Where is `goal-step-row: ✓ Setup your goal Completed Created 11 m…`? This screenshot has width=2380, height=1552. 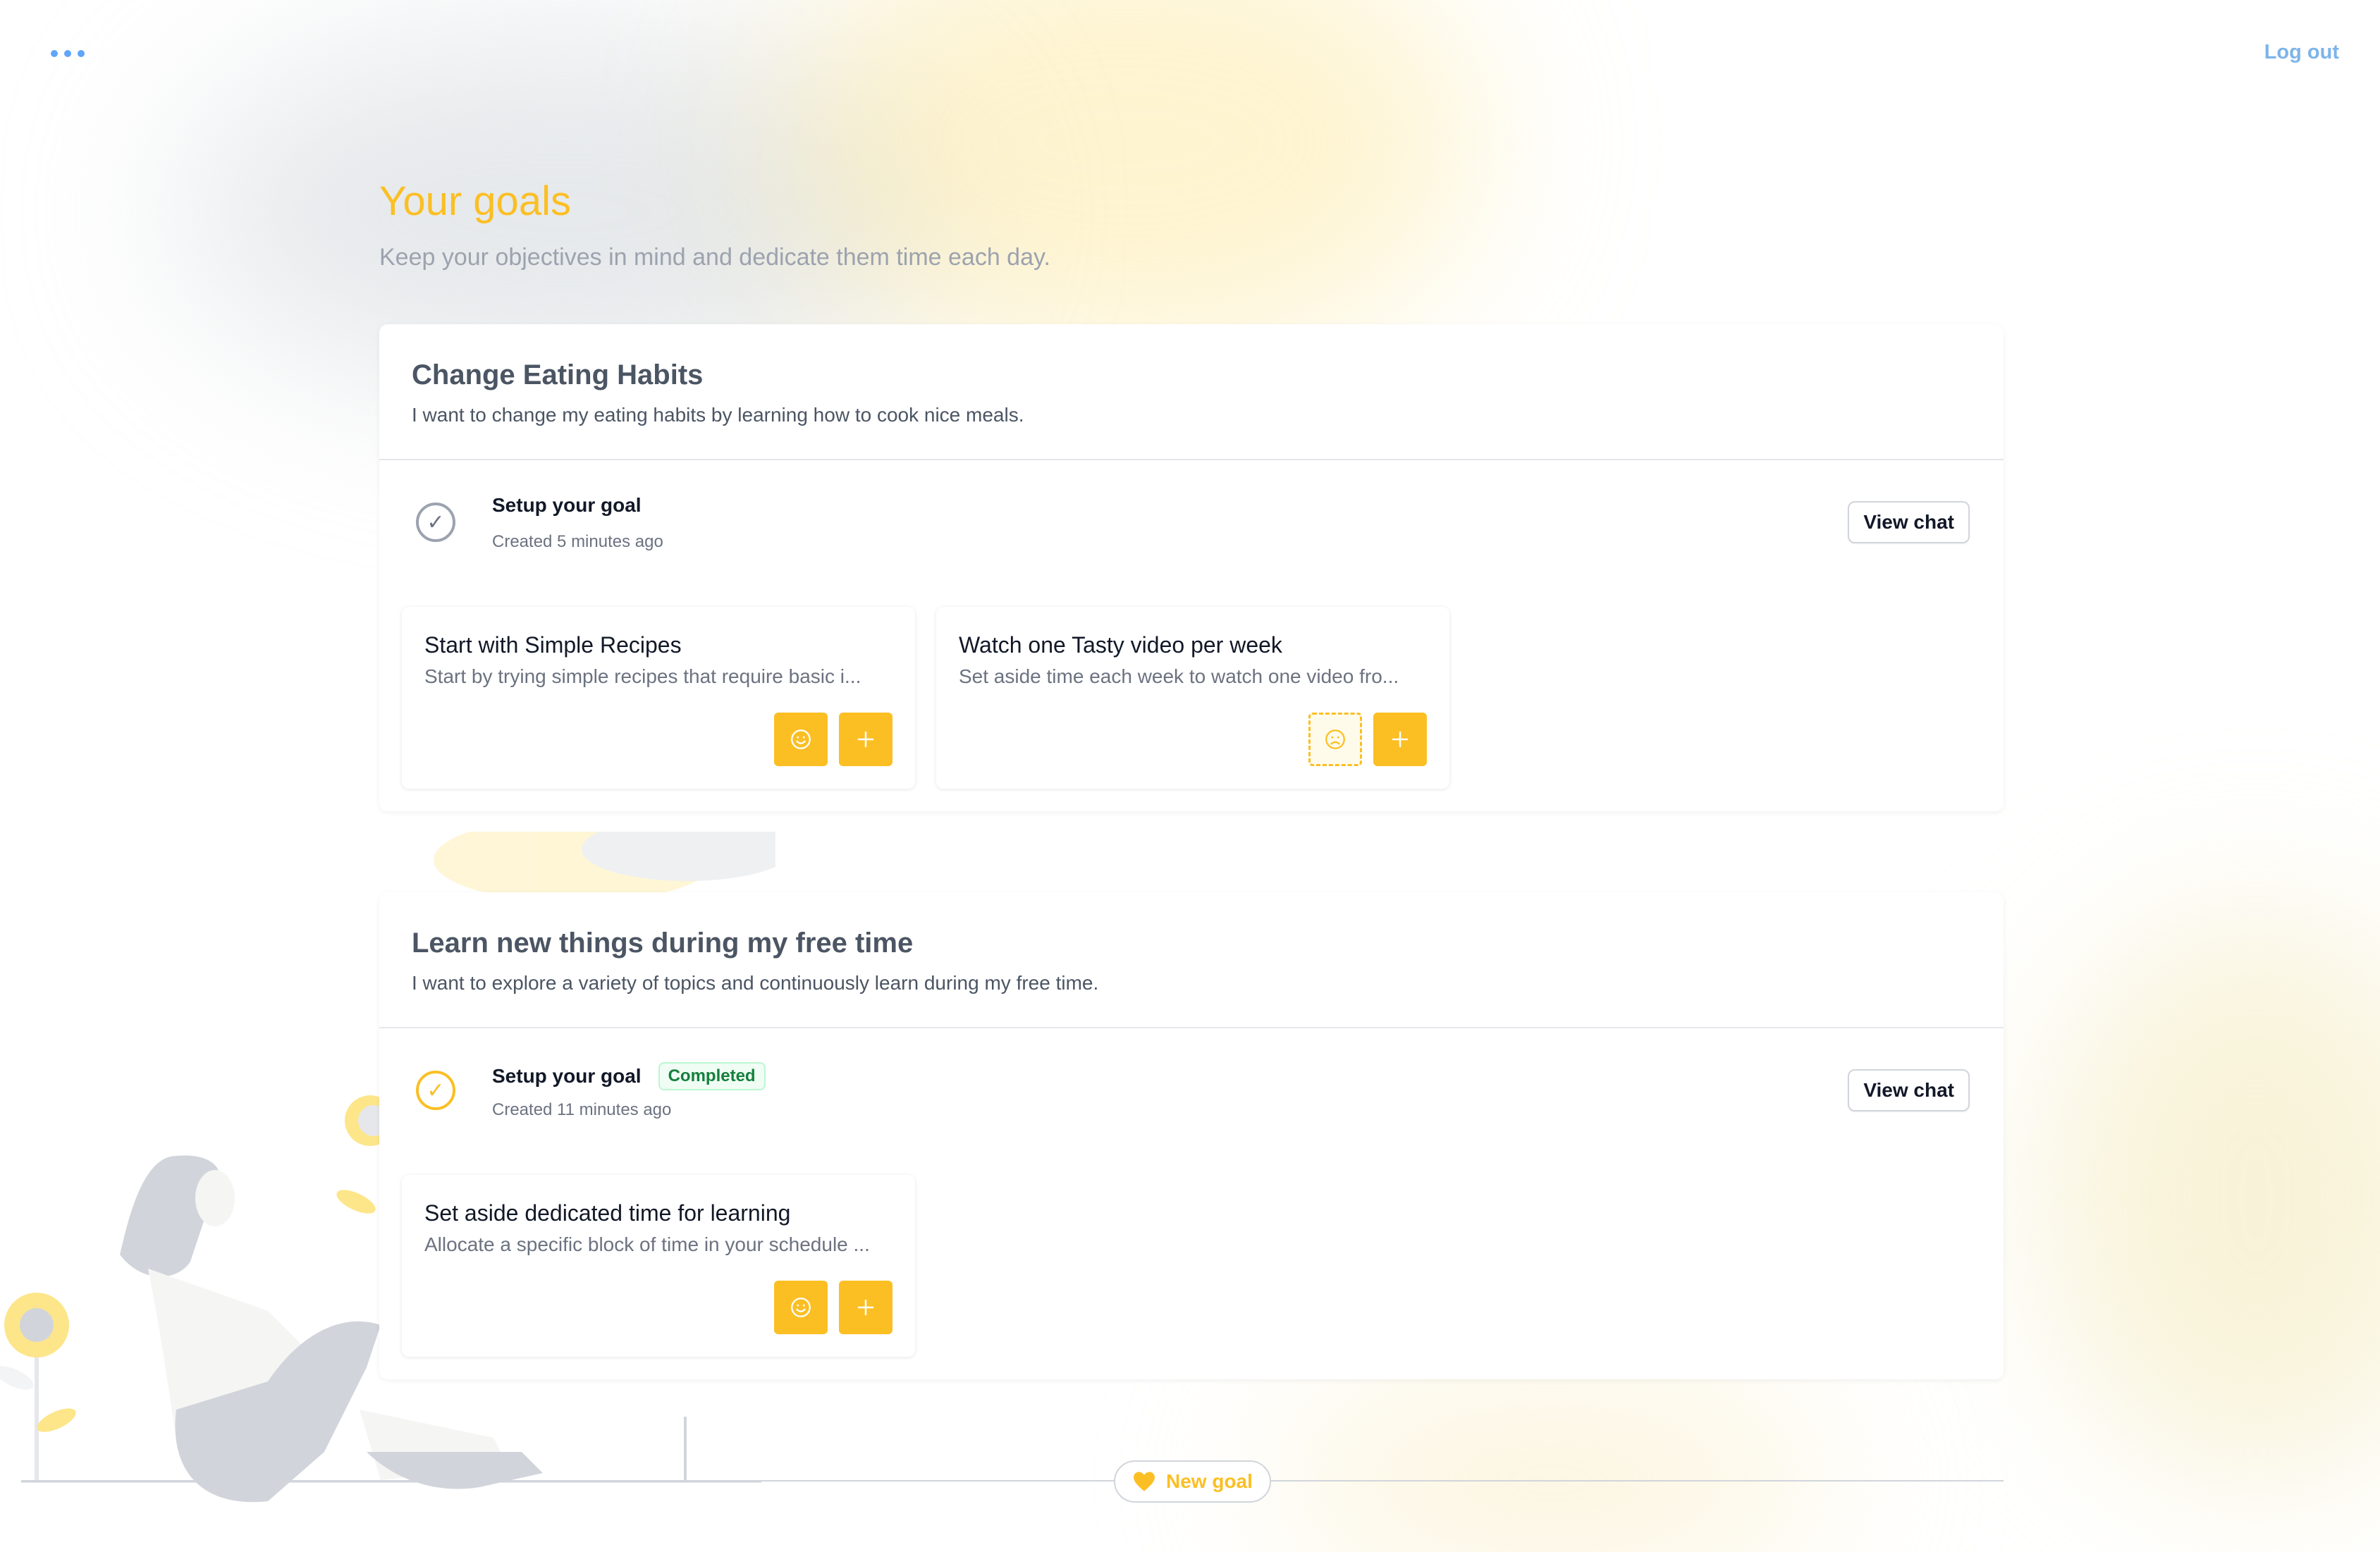
goal-step-row: ✓ Setup your goal Completed Created 11 m… is located at coordinates (1191, 1091).